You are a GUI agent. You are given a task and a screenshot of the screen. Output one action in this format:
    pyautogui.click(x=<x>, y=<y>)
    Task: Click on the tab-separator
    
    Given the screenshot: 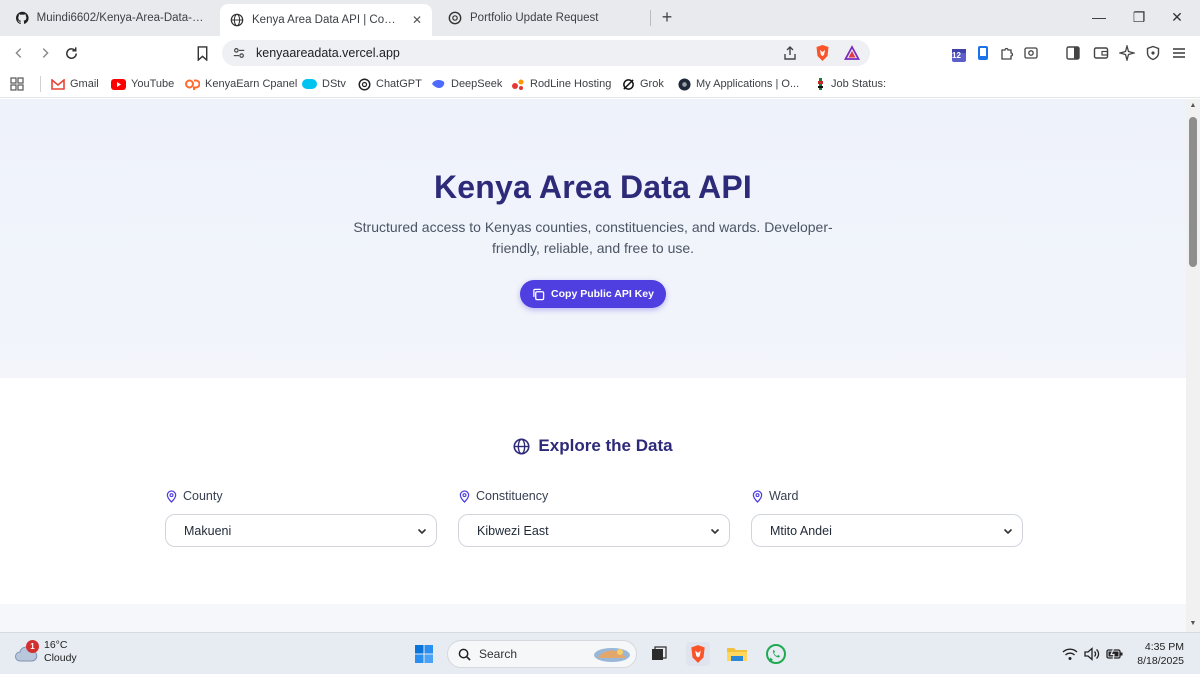 What is the action you would take?
    pyautogui.click(x=650, y=18)
    